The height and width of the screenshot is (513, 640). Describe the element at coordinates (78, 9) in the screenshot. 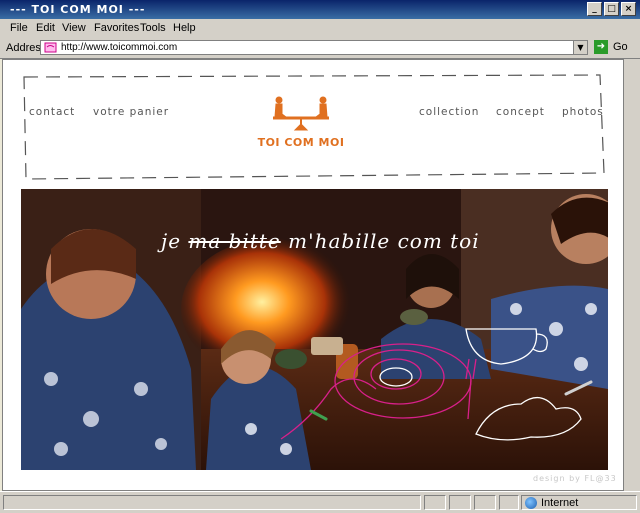

I see `window-title: --- TOI COM MOI ---` at that location.